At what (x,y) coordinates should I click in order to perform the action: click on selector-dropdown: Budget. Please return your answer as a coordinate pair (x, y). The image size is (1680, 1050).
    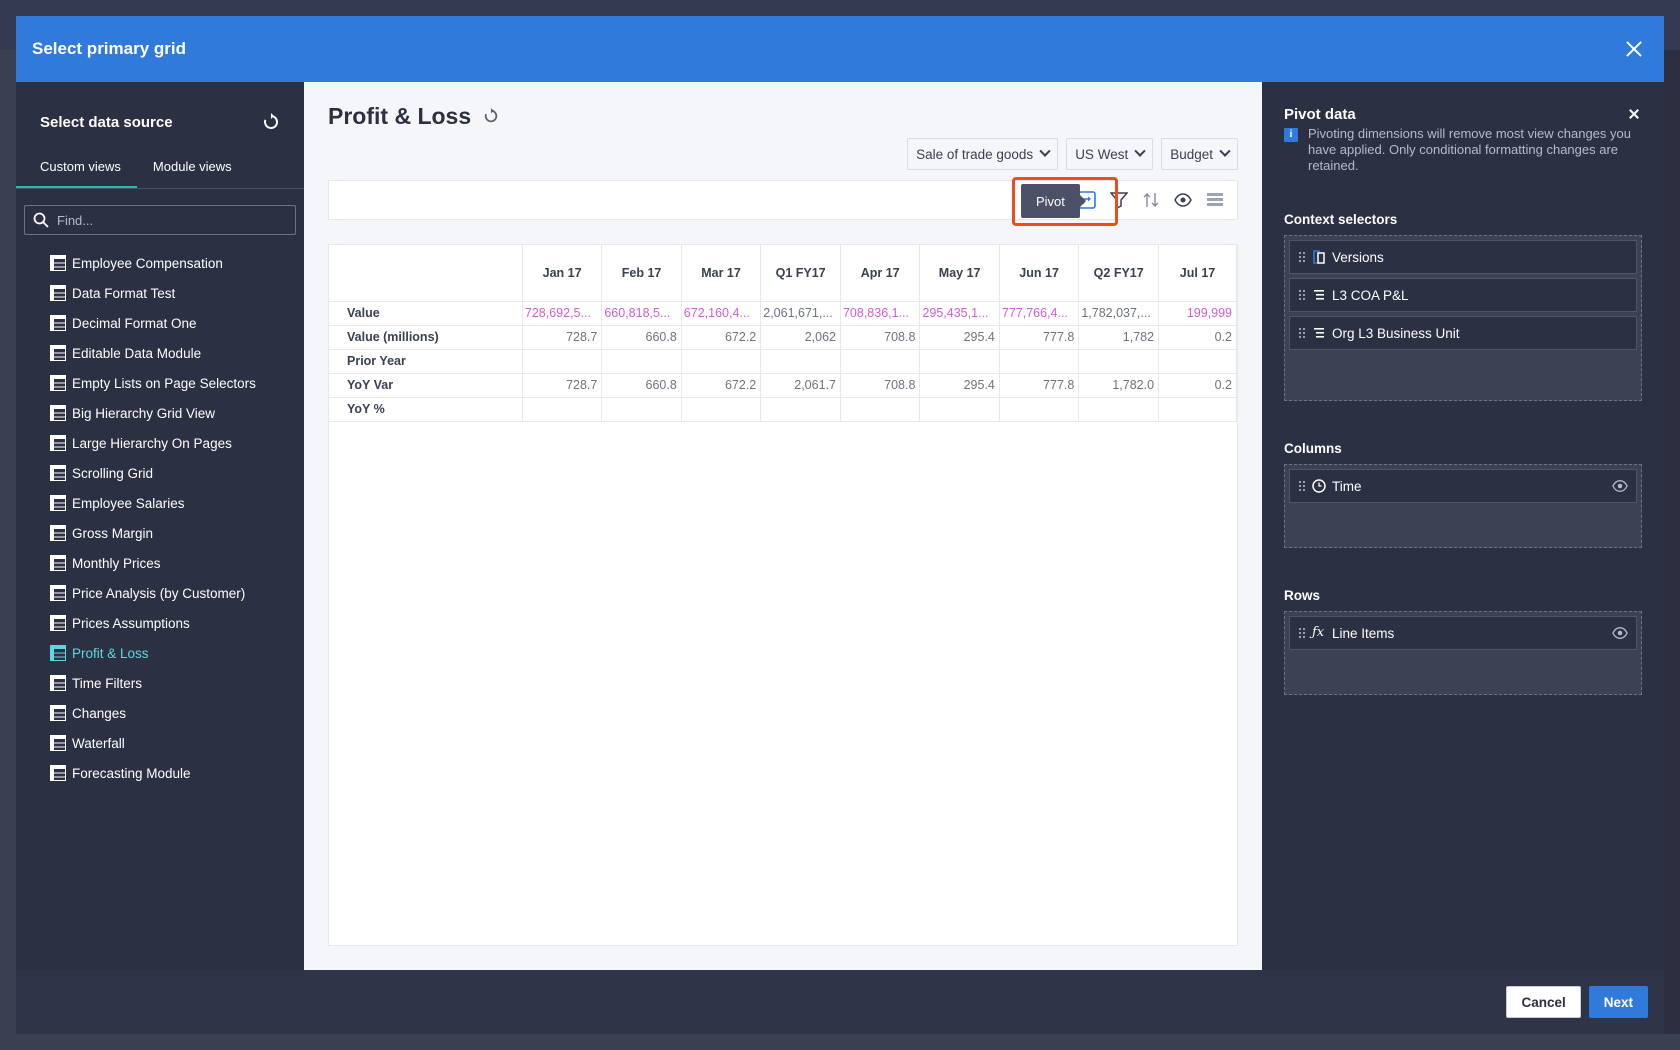
    Looking at the image, I should click on (1199, 154).